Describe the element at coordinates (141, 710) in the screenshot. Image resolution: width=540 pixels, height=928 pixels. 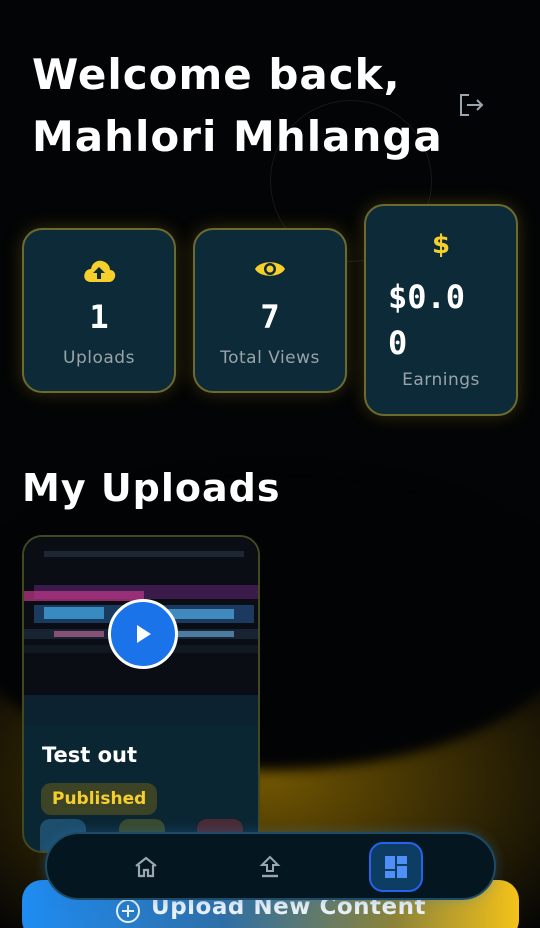
I see `thumbnail-footer` at that location.